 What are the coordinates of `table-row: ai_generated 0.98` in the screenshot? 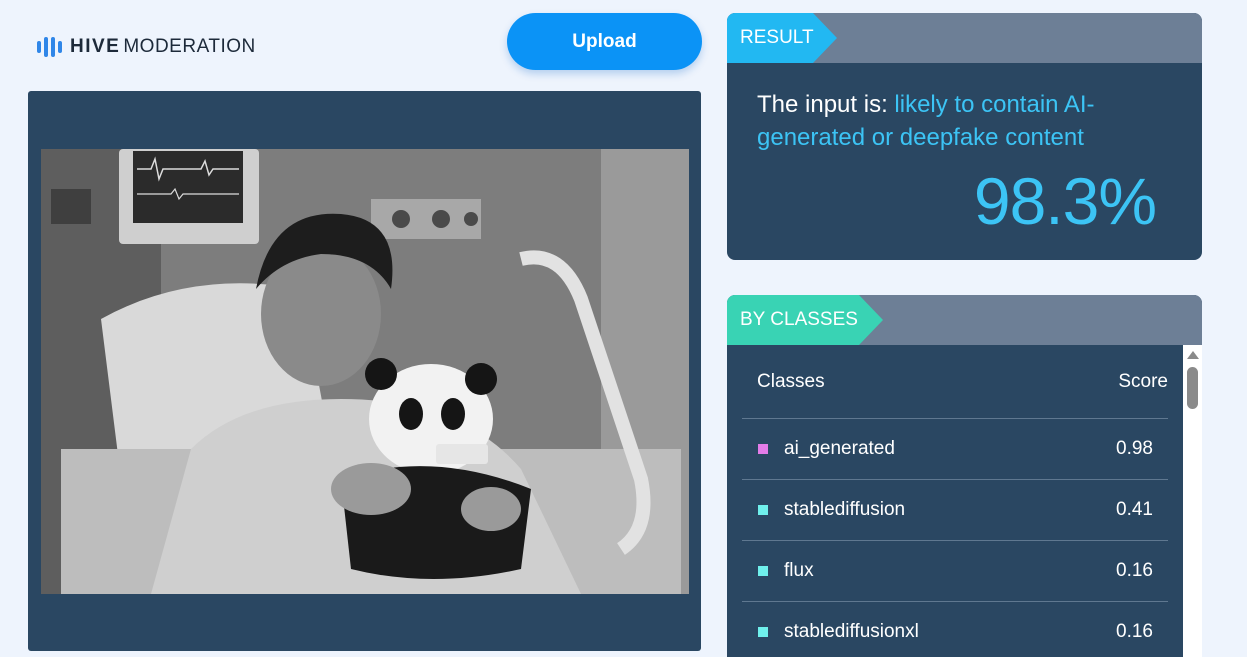 It's located at (955, 449).